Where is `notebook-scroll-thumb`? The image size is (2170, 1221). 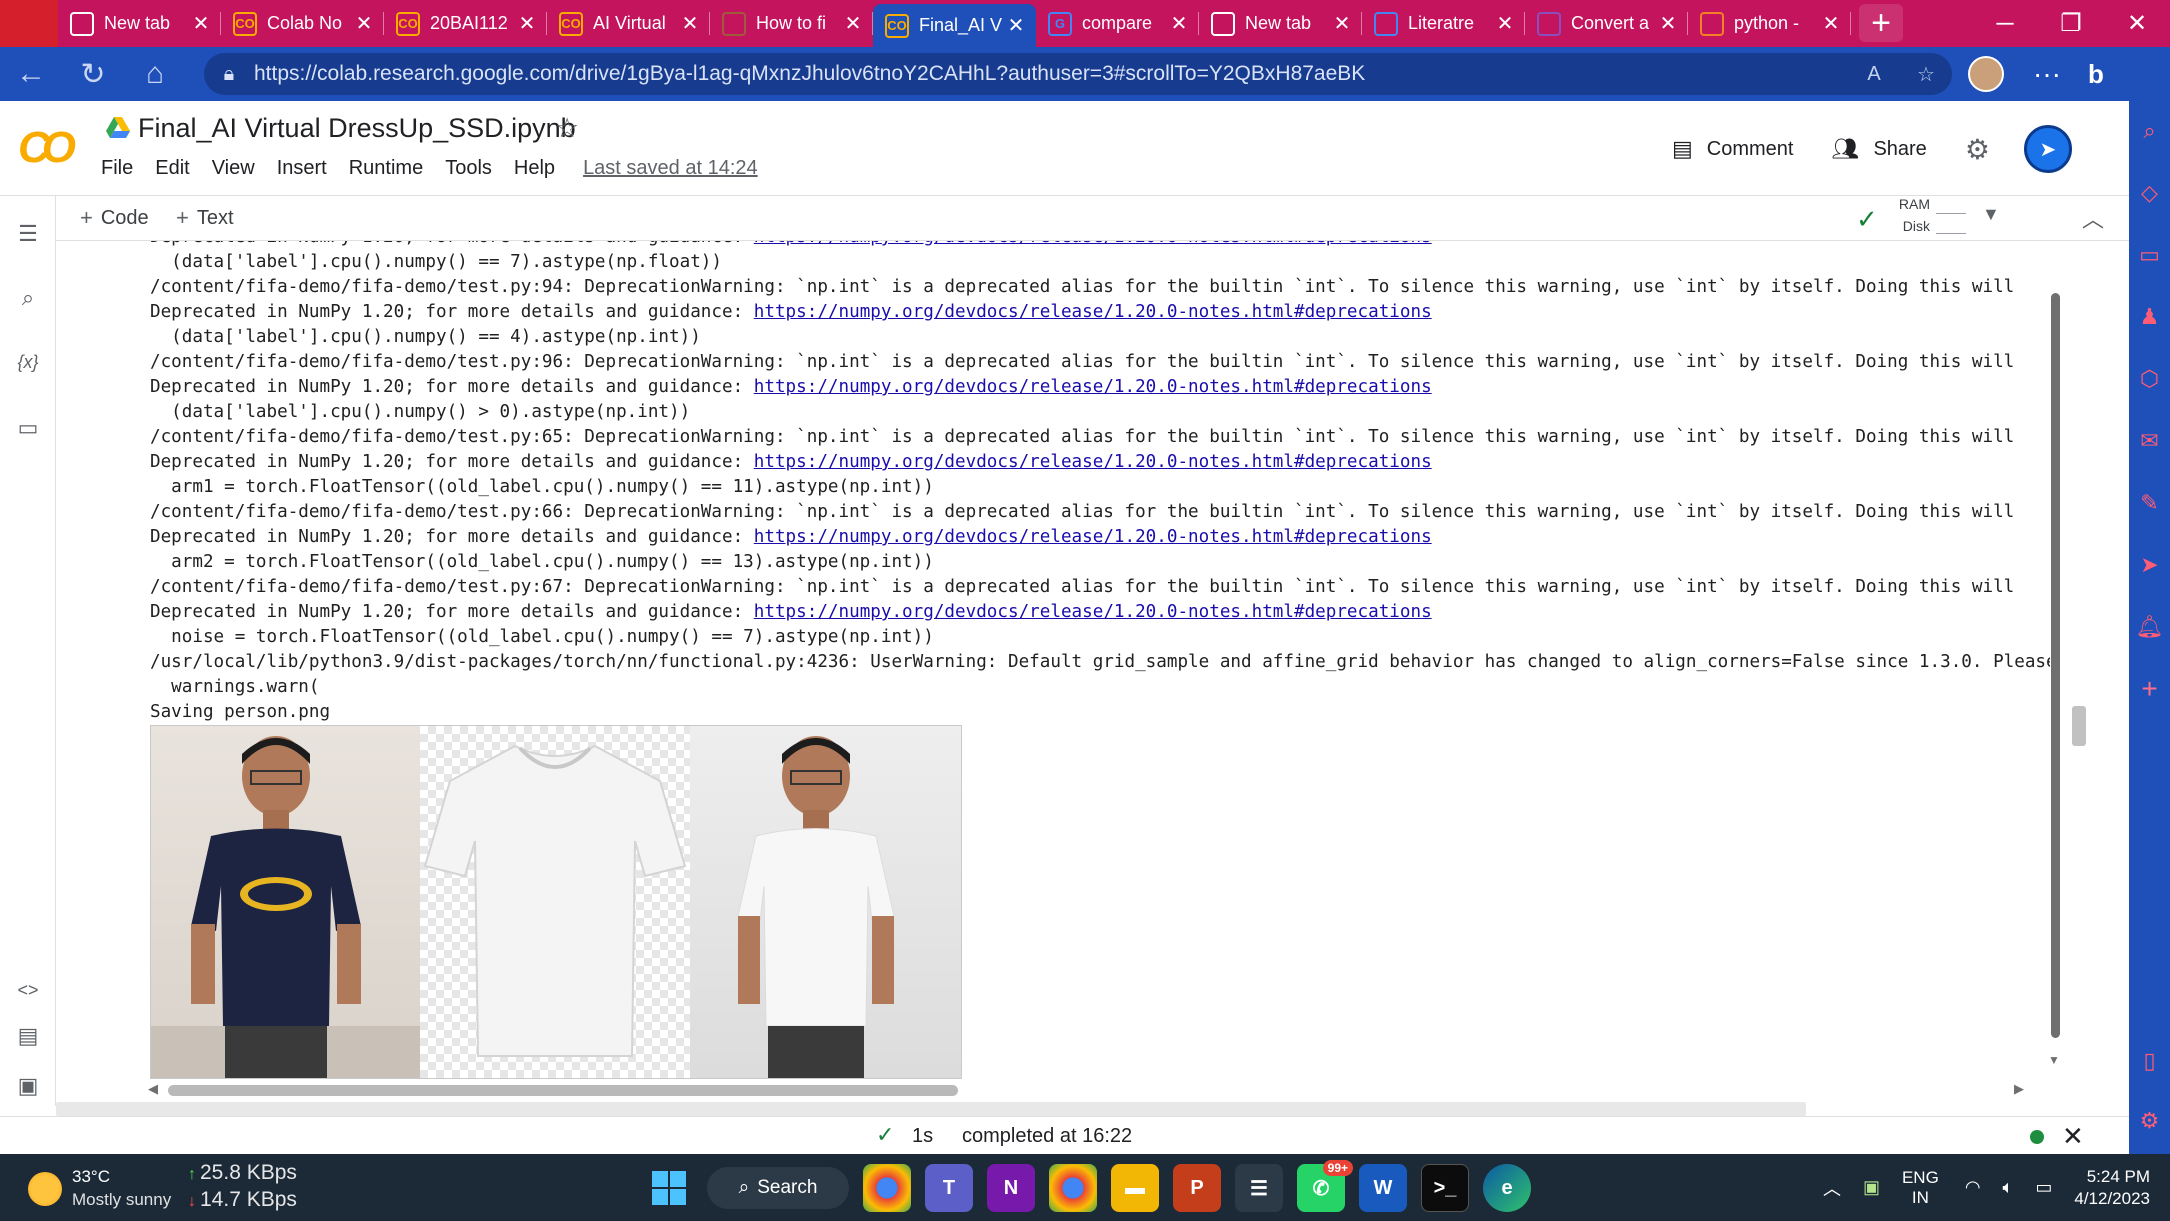
notebook-scroll-thumb is located at coordinates (2079, 726).